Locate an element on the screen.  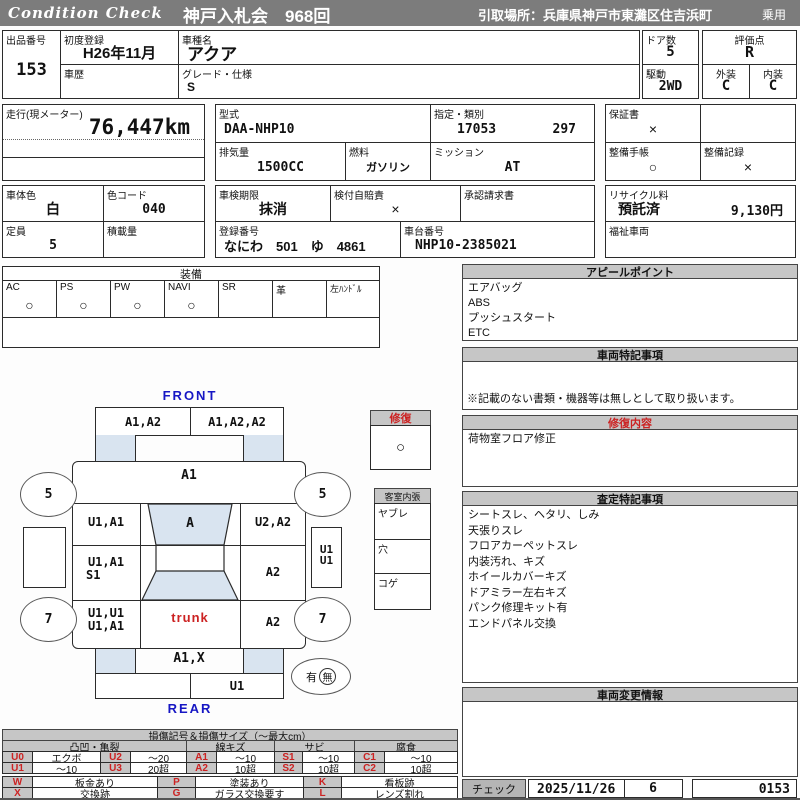
rear-panel-damage: A1,X is located at coordinates (189, 658).